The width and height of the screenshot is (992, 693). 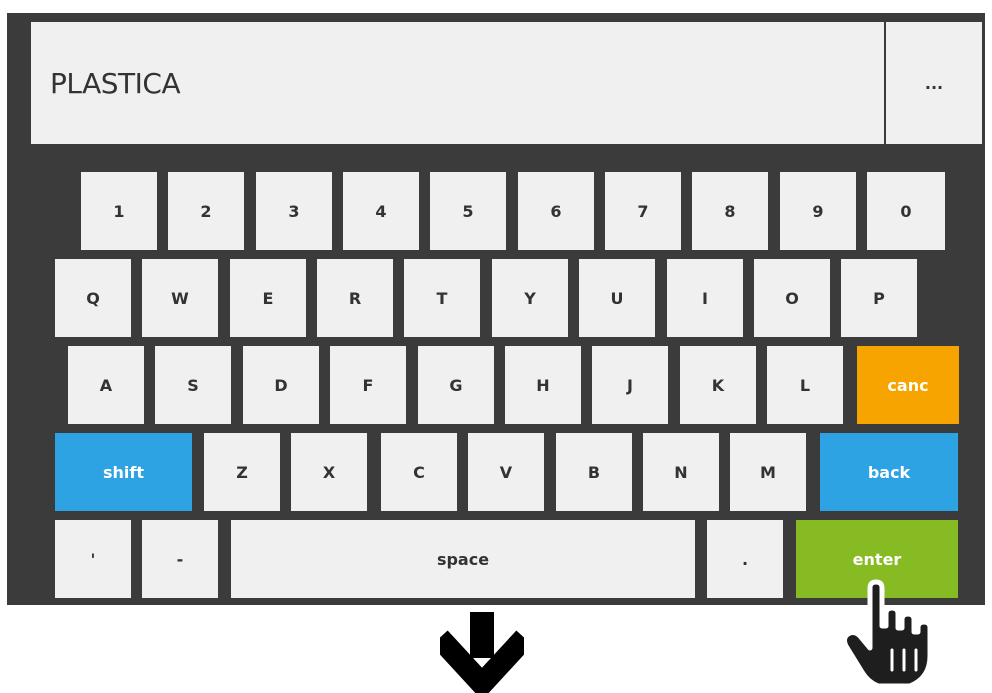 What do you see at coordinates (329, 472) in the screenshot?
I see `key-x: X` at bounding box center [329, 472].